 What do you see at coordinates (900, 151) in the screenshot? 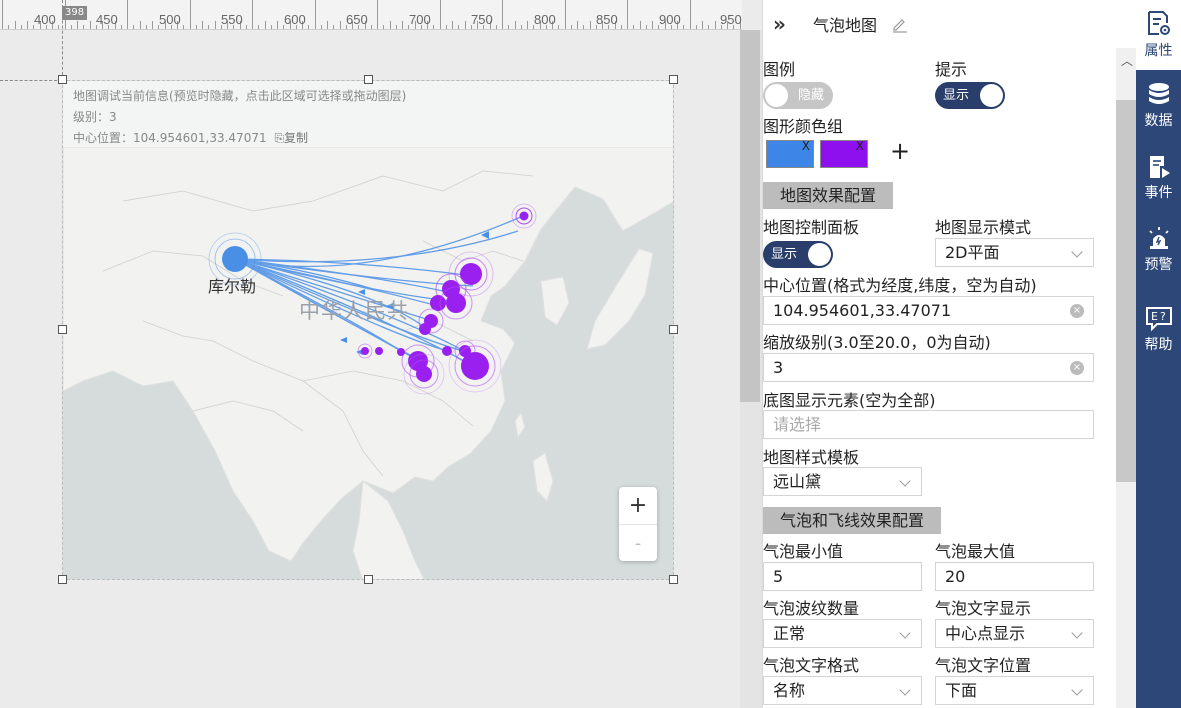
I see `add-color-button: +` at bounding box center [900, 151].